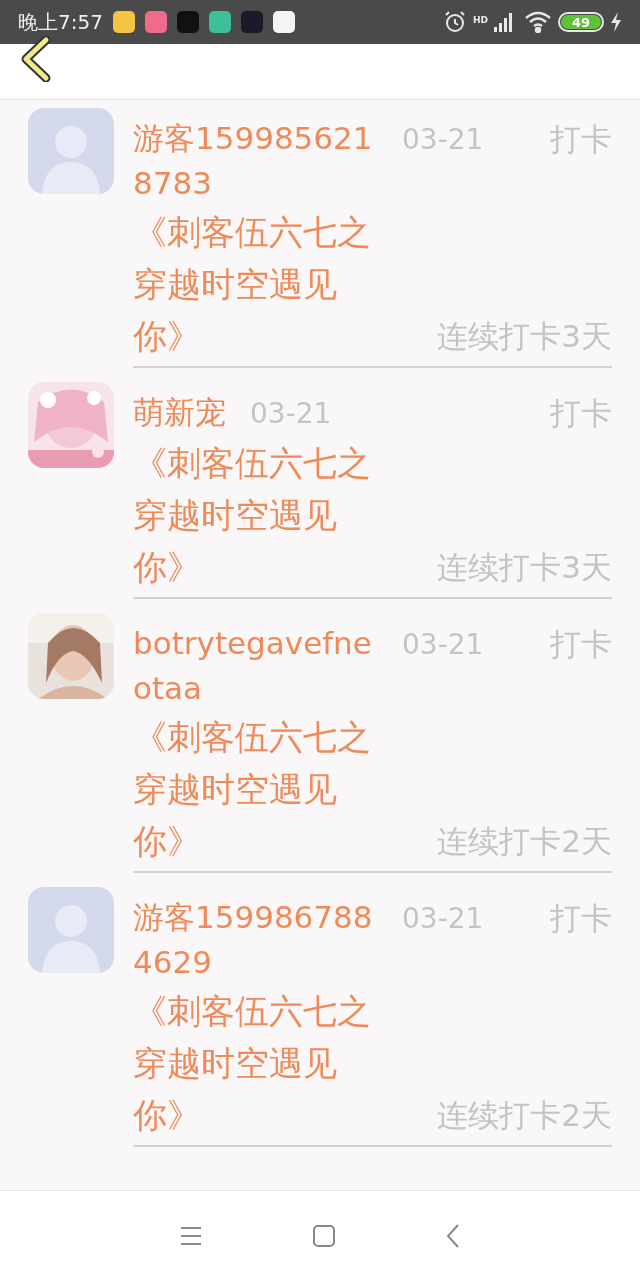 The width and height of the screenshot is (640, 1280). I want to click on battery-level: 49, so click(581, 22).